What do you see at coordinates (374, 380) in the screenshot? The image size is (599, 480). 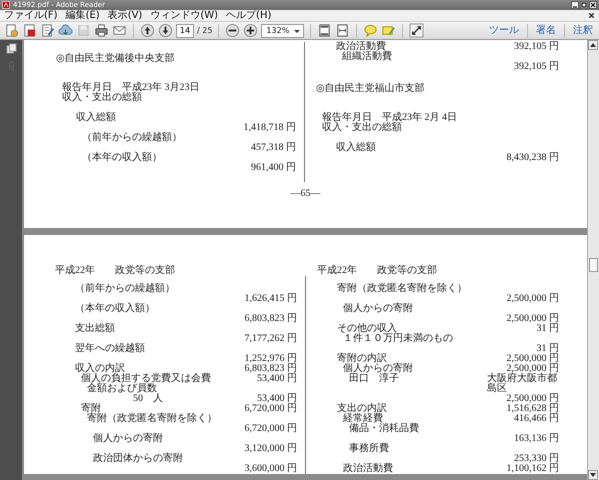 I see `entry-label: 田口 淳子` at bounding box center [374, 380].